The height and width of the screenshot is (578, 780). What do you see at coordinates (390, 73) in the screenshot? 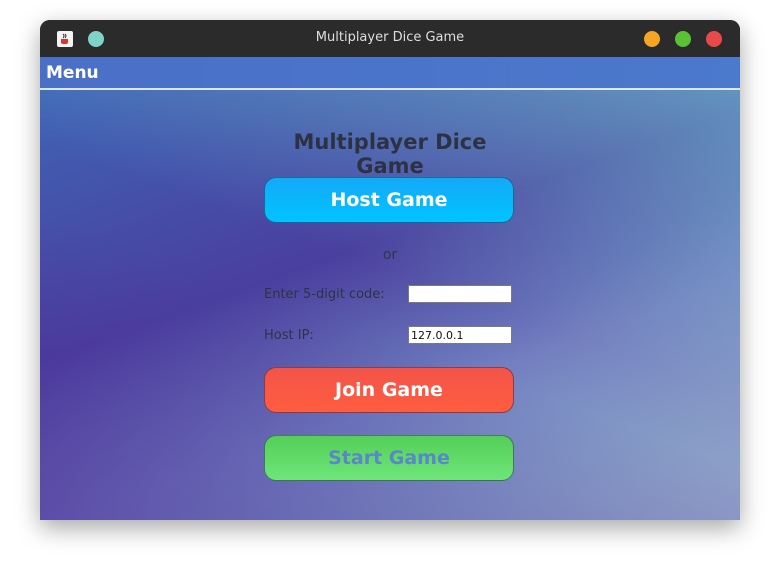
I see `menu-bar: Menu` at bounding box center [390, 73].